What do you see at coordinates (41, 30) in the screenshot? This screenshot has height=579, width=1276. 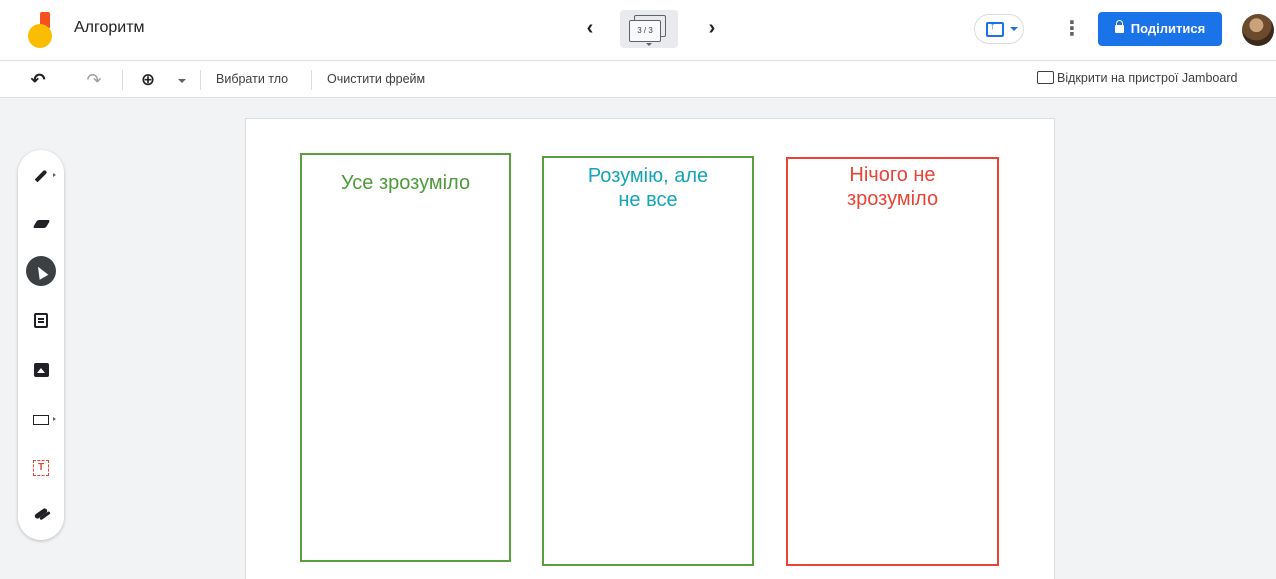 I see `jamboard-logo-icon` at bounding box center [41, 30].